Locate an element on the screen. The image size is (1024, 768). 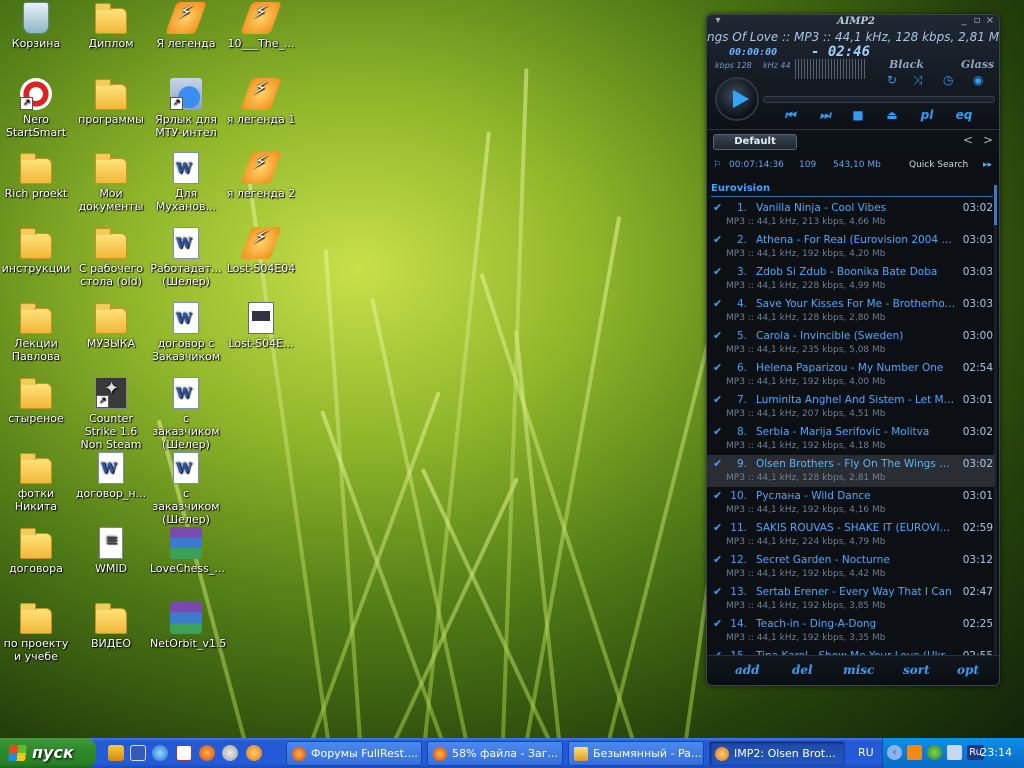
sort-button: sort is located at coordinates (916, 670).